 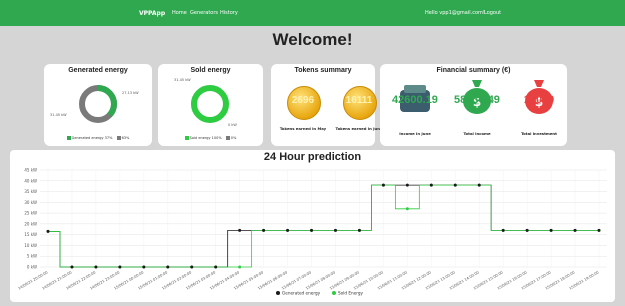 I want to click on y-tick-label: 15 kW, so click(x=30, y=234).